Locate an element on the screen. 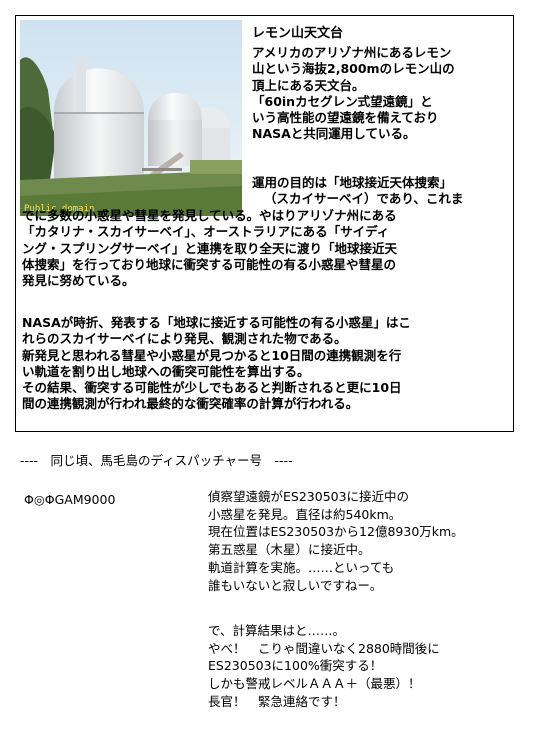 The height and width of the screenshot is (751, 542). message-line: で、計算結果はと……。 is located at coordinates (277, 630).